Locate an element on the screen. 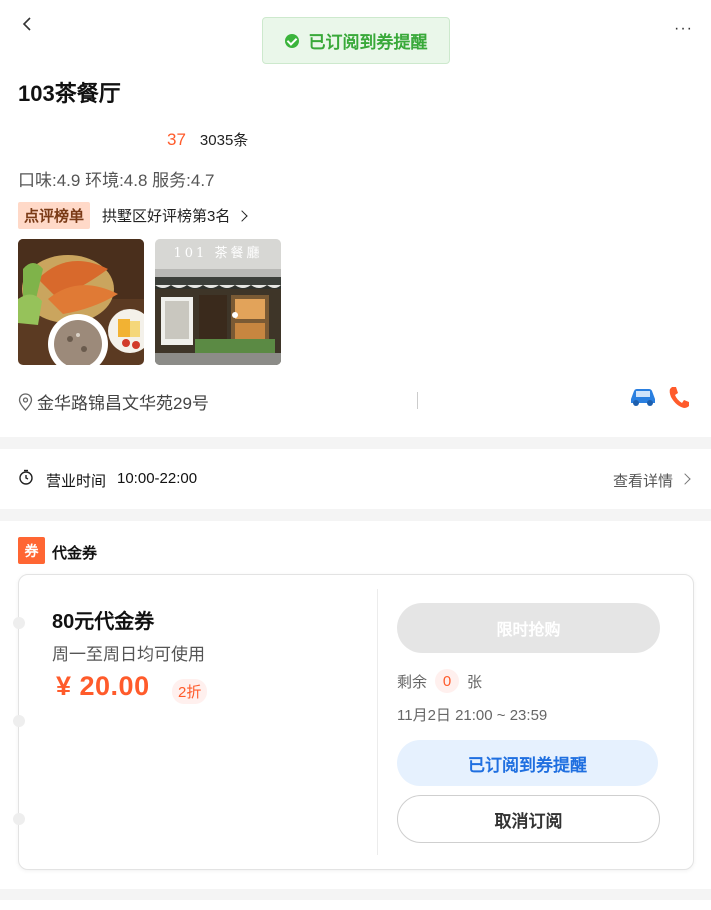 The width and height of the screenshot is (711, 910). rating-row: 37 3035条 is located at coordinates (207, 139).